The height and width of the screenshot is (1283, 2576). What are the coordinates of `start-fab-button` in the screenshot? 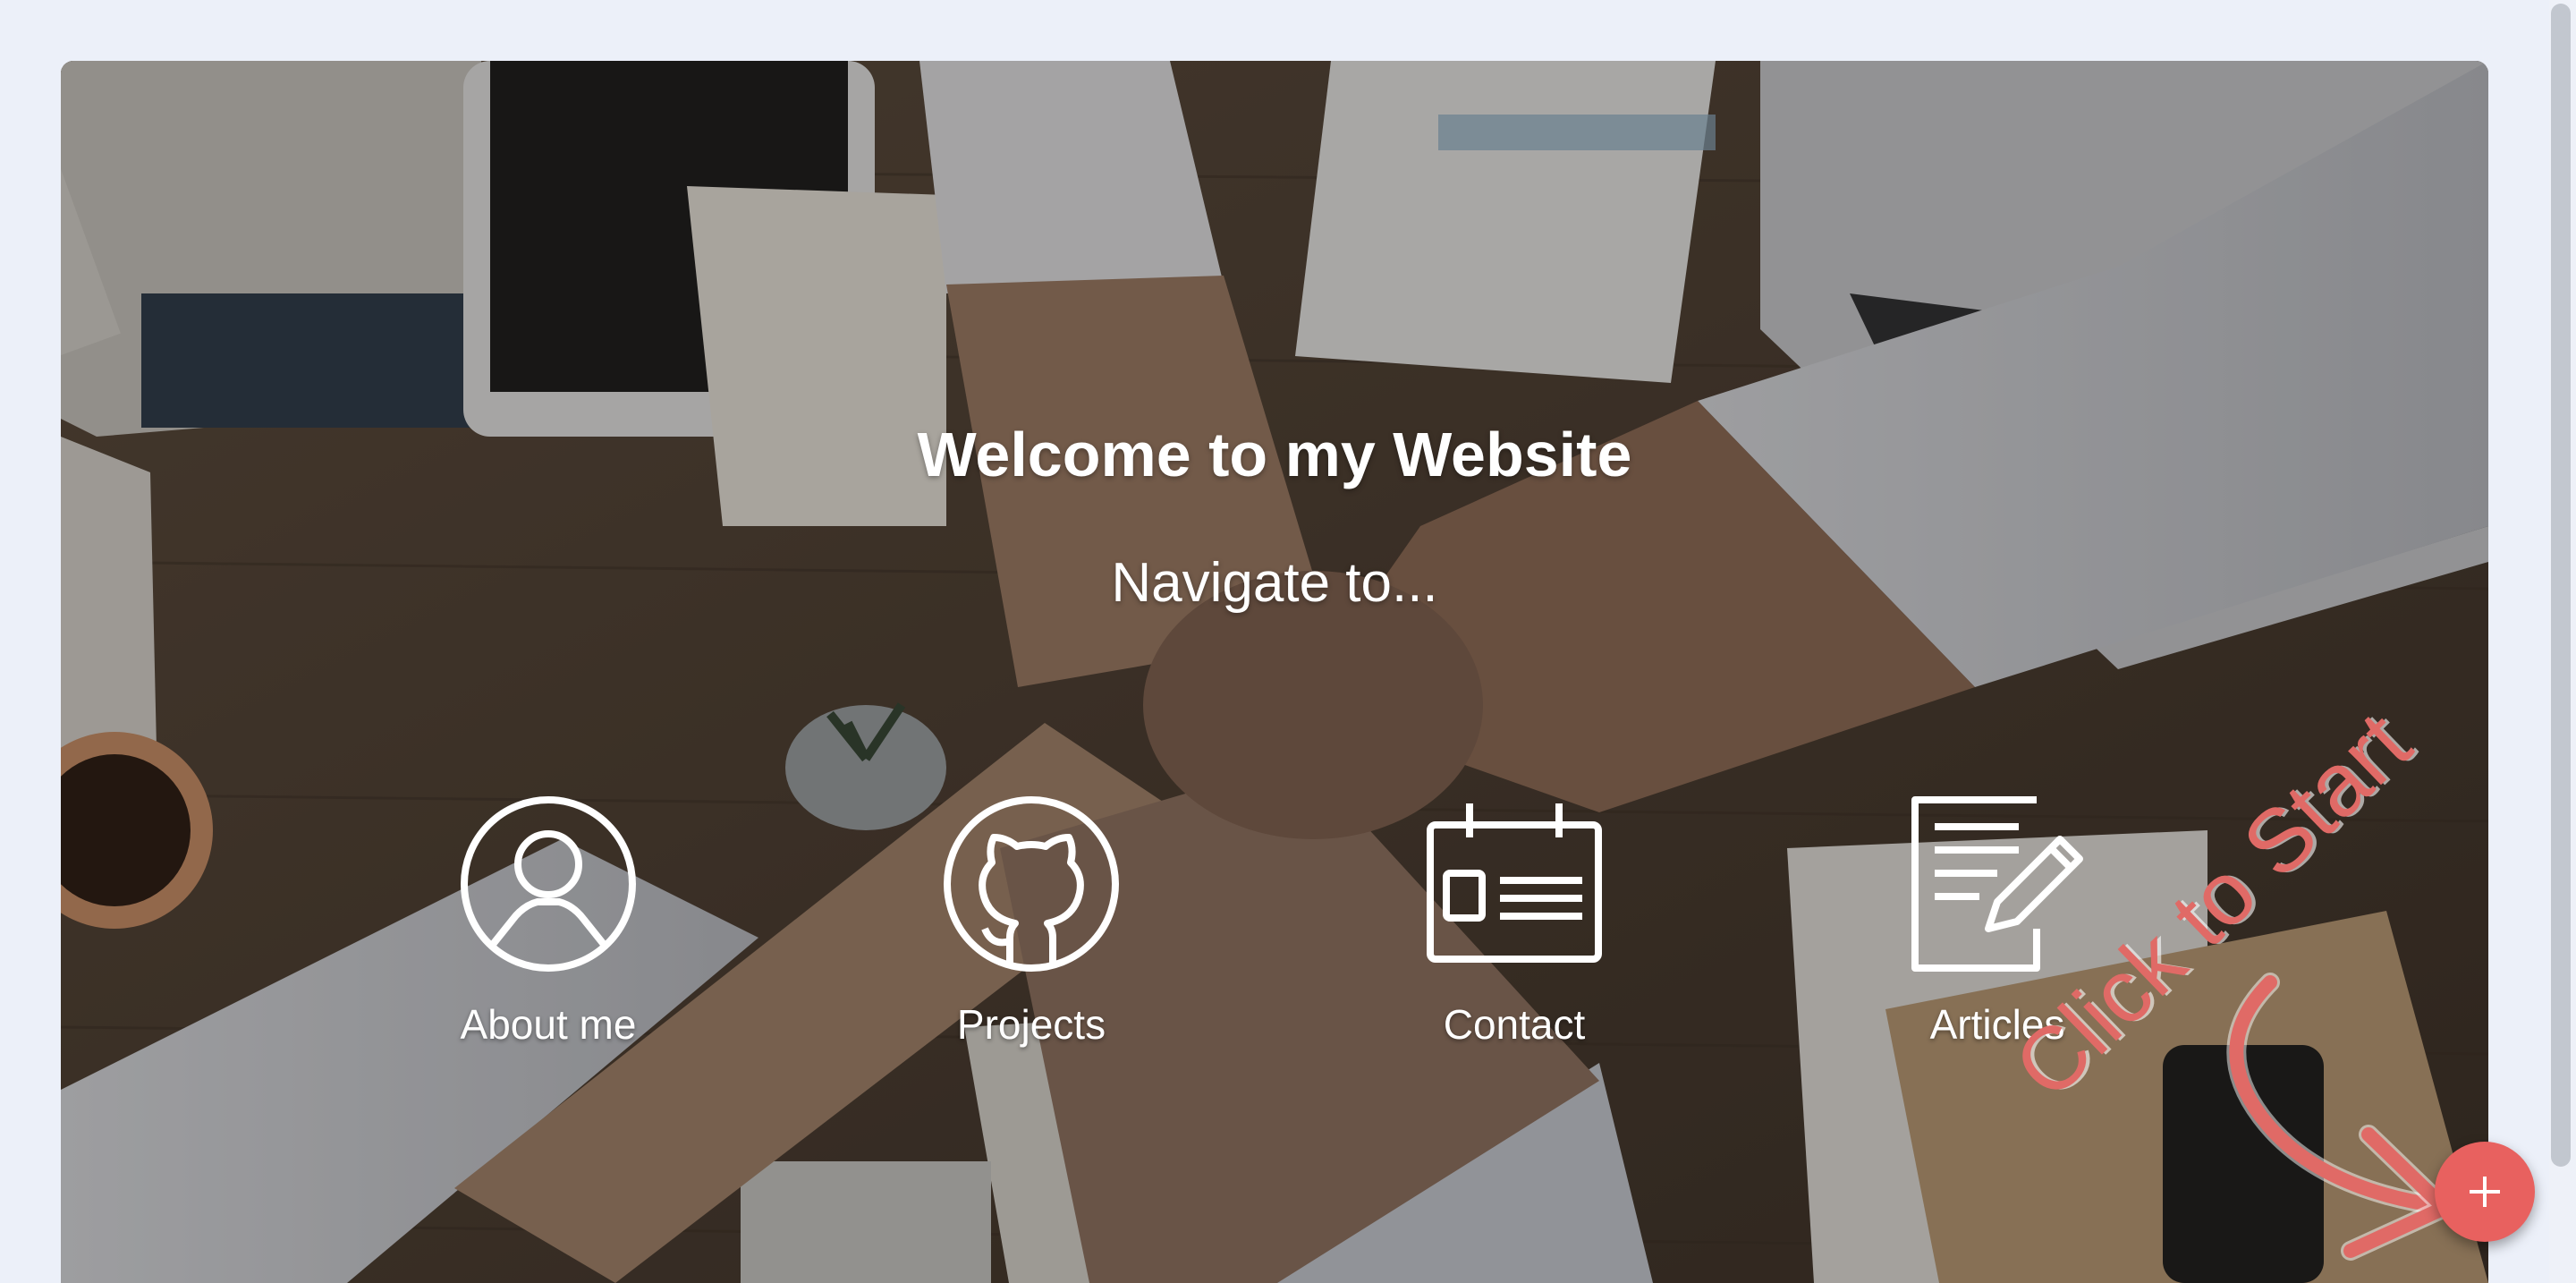 It's located at (2485, 1192).